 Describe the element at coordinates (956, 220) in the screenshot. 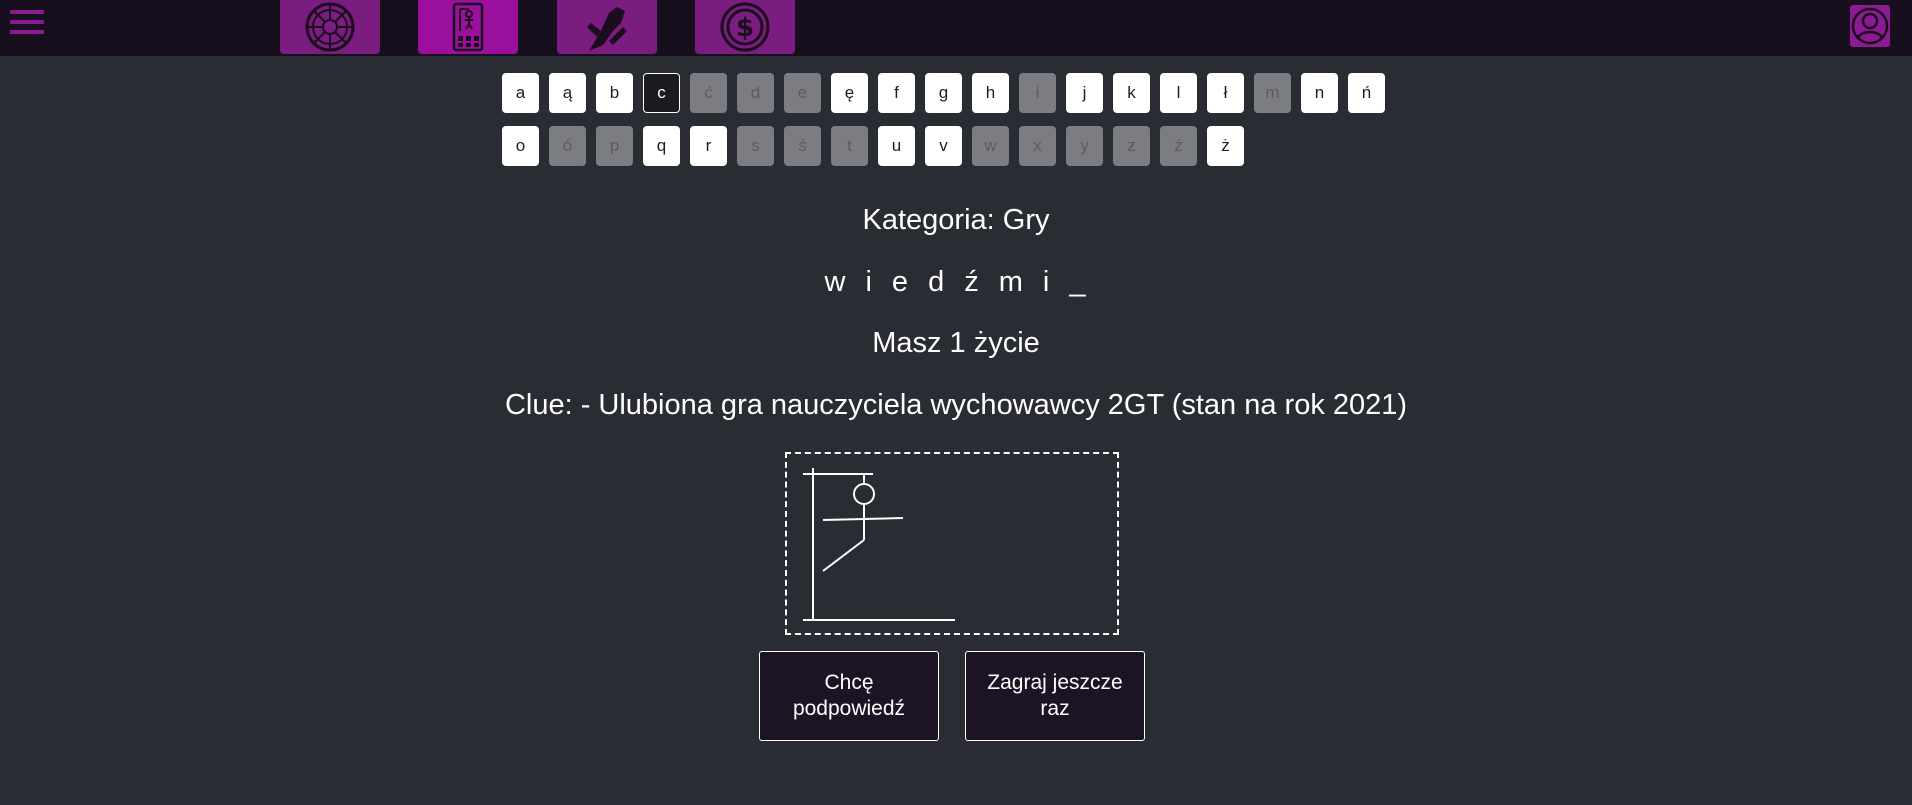

I see `category-label: Kategoria: Gry` at that location.